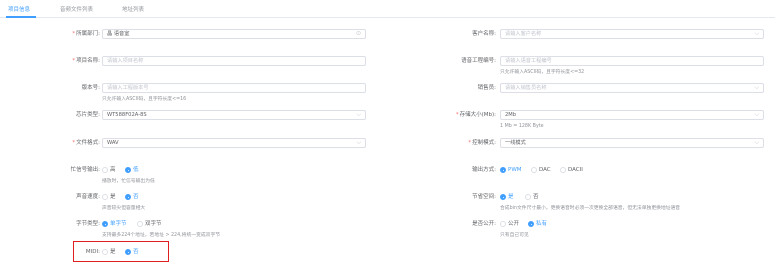  I want to click on public-open-radio: 公开, so click(509, 224).